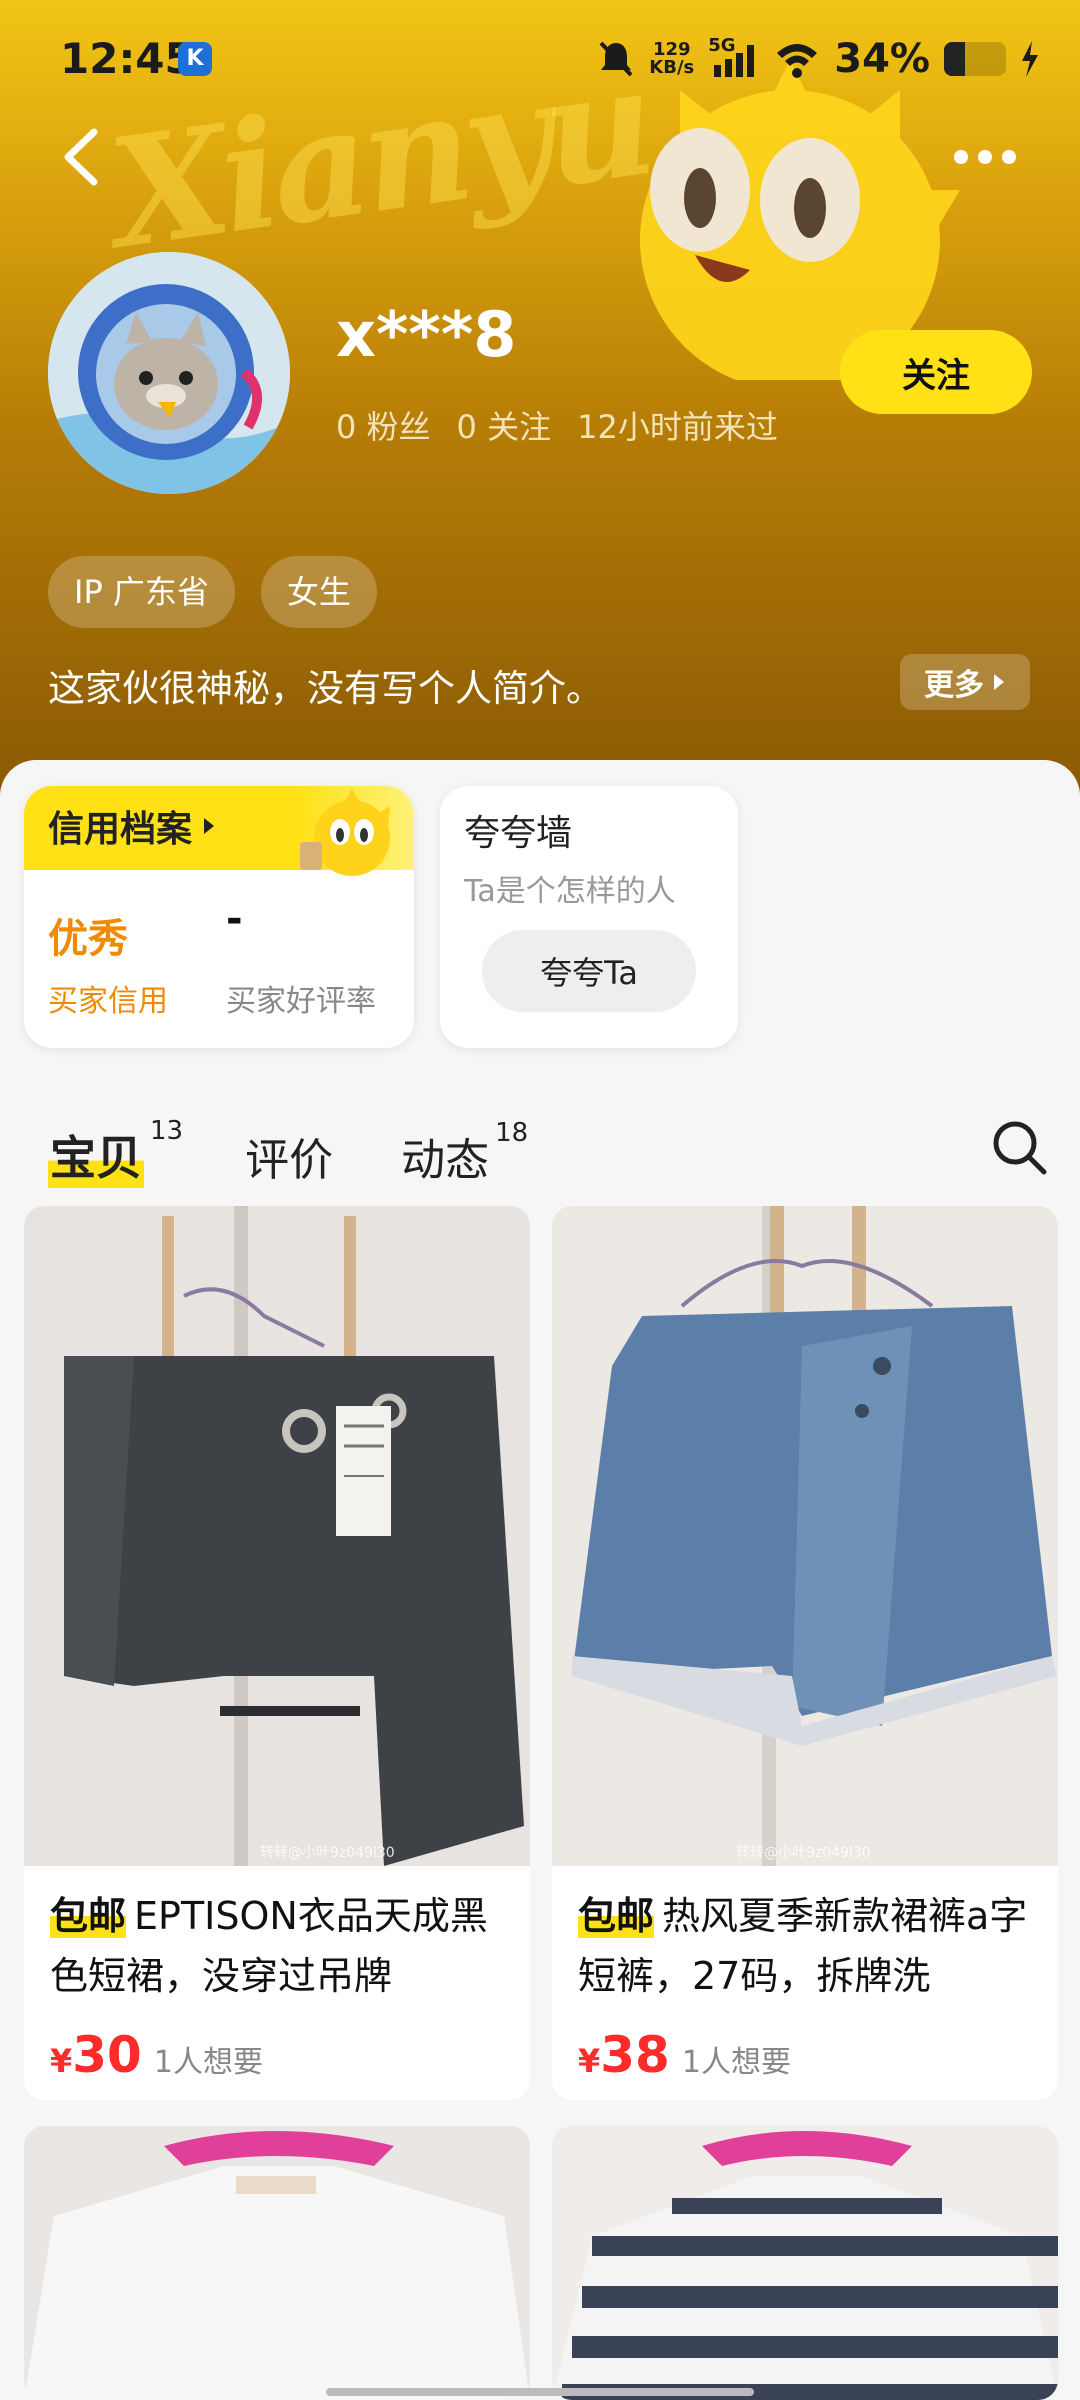 The width and height of the screenshot is (1080, 2400). I want to click on tab-posts: 动态 18, so click(464, 1153).